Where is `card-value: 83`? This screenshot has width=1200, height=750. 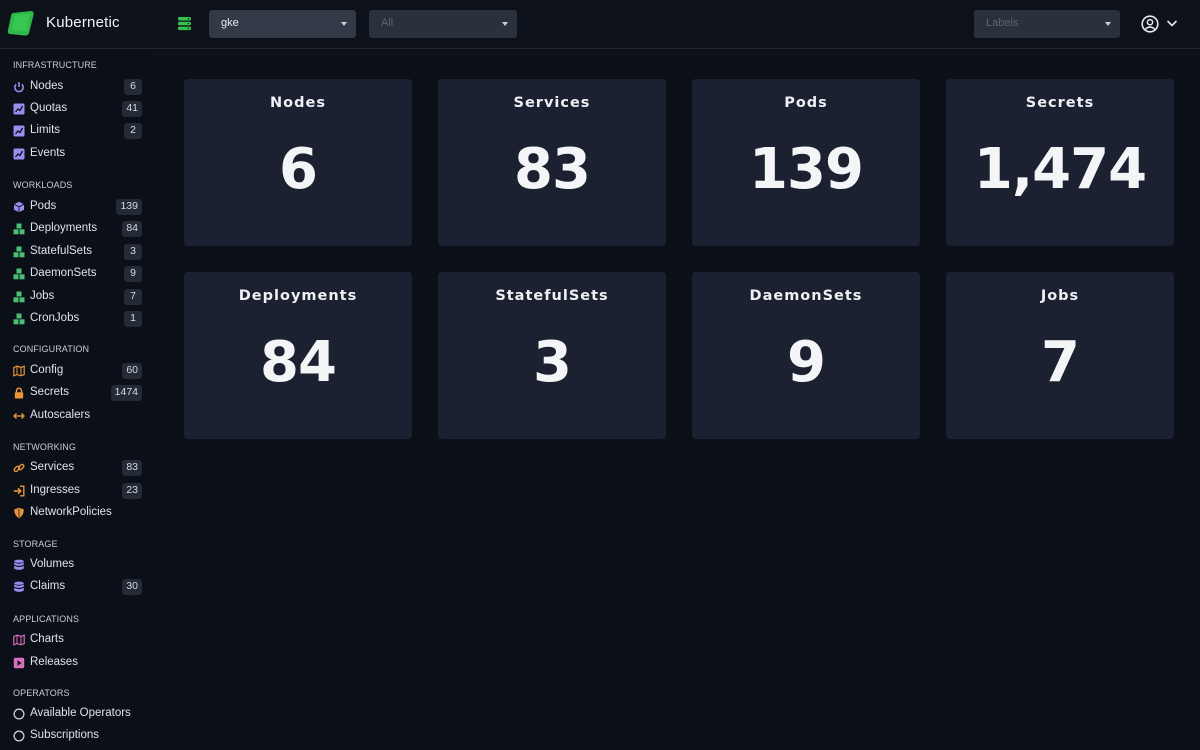 card-value: 83 is located at coordinates (552, 169).